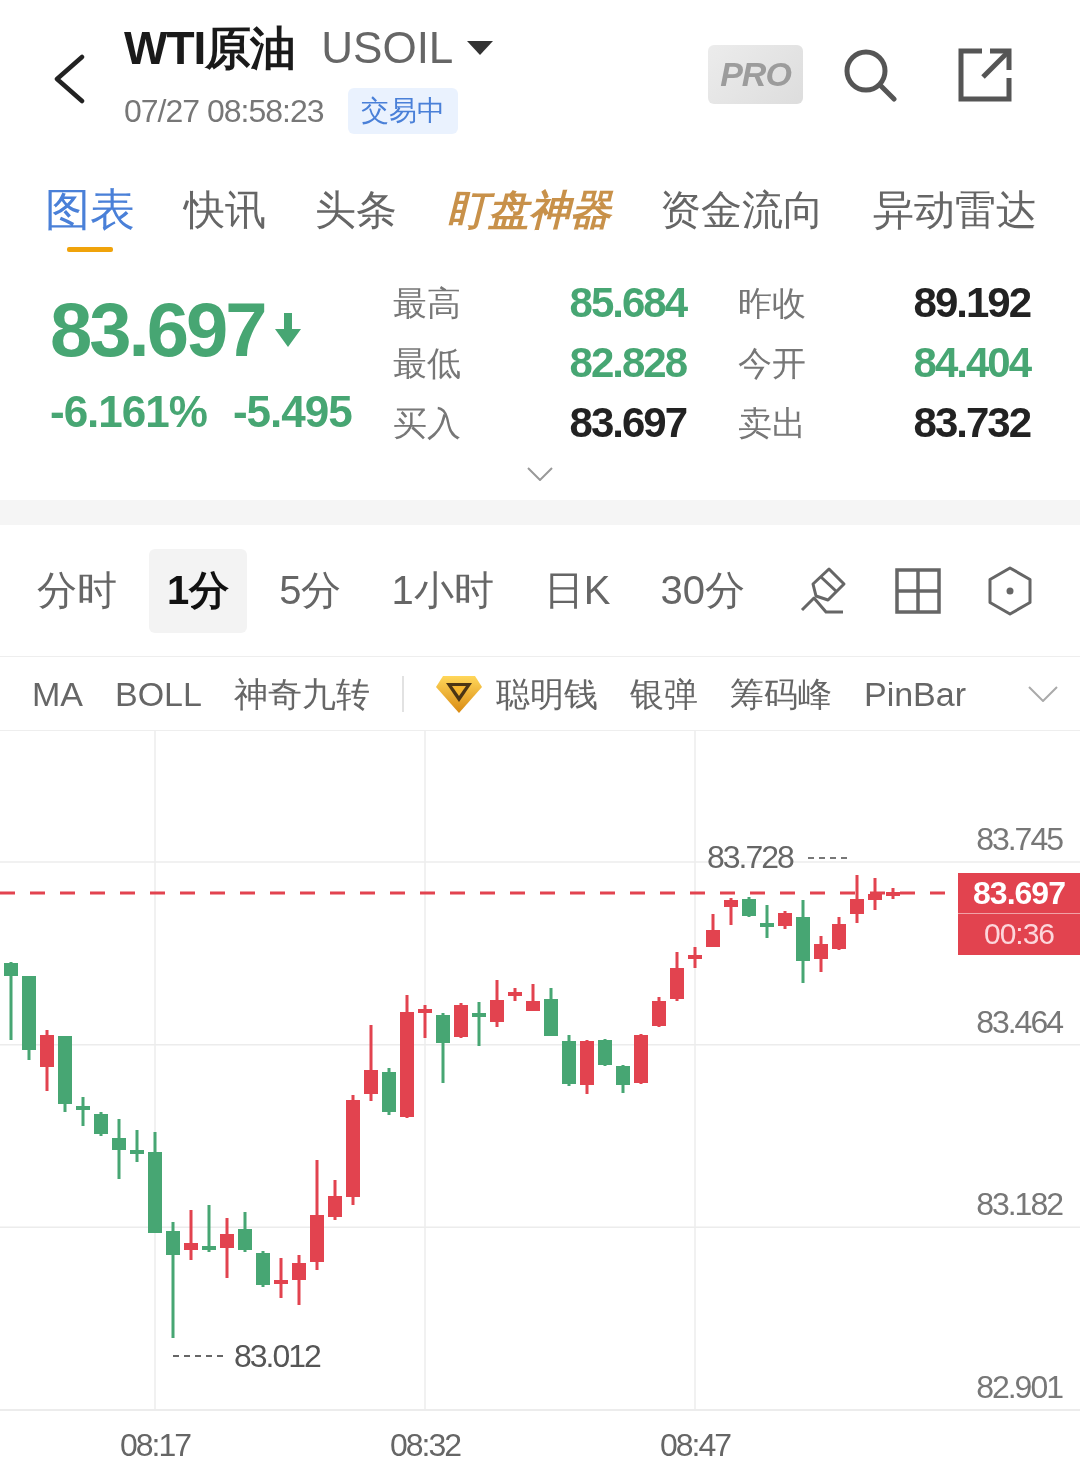  I want to click on hexagon-button, so click(1010, 590).